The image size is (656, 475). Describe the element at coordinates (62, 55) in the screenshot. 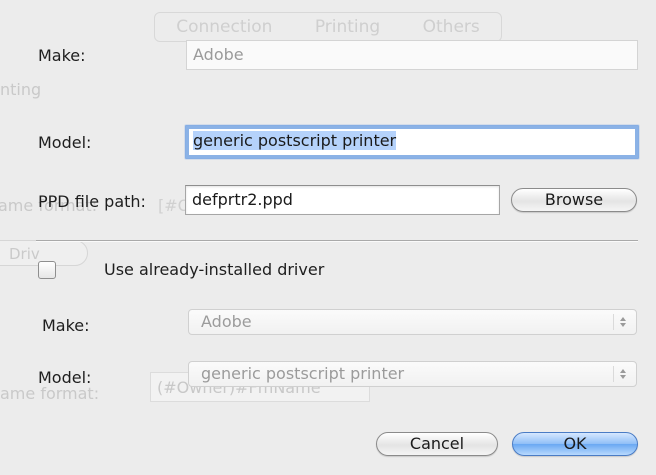

I see `make-label: Make:` at that location.